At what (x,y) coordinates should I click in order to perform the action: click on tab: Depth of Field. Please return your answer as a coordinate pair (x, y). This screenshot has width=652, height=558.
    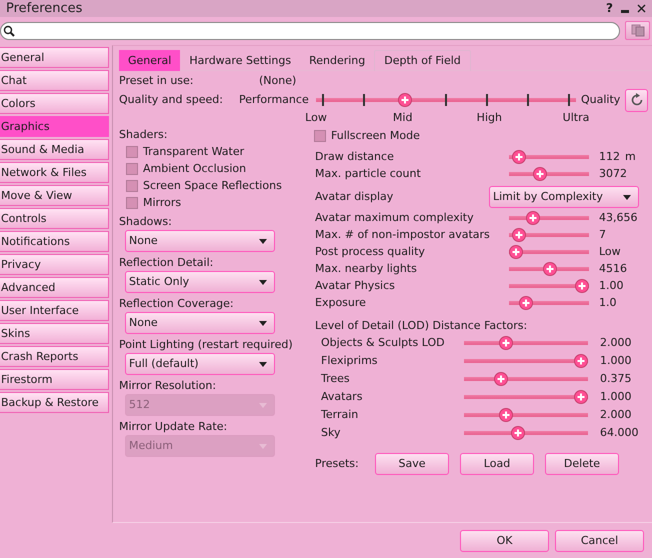
    Looking at the image, I should click on (422, 60).